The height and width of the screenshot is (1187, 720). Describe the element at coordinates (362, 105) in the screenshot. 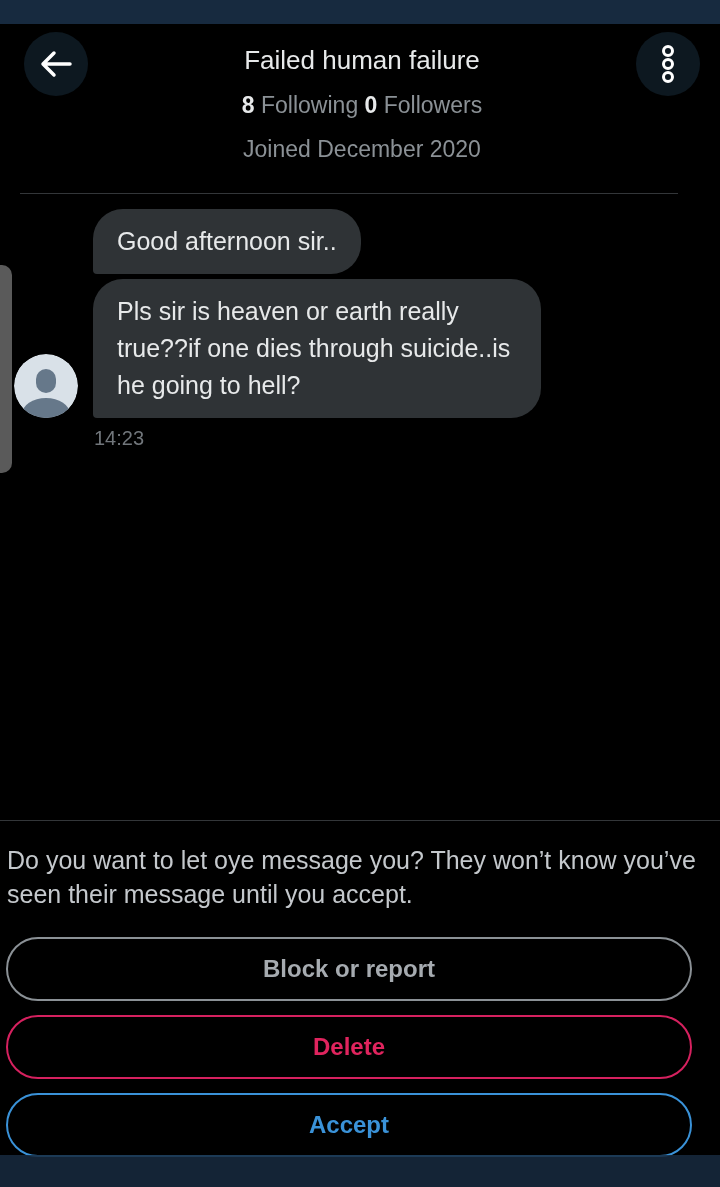

I see `follow-stats: 8 Following 0 Followers` at that location.